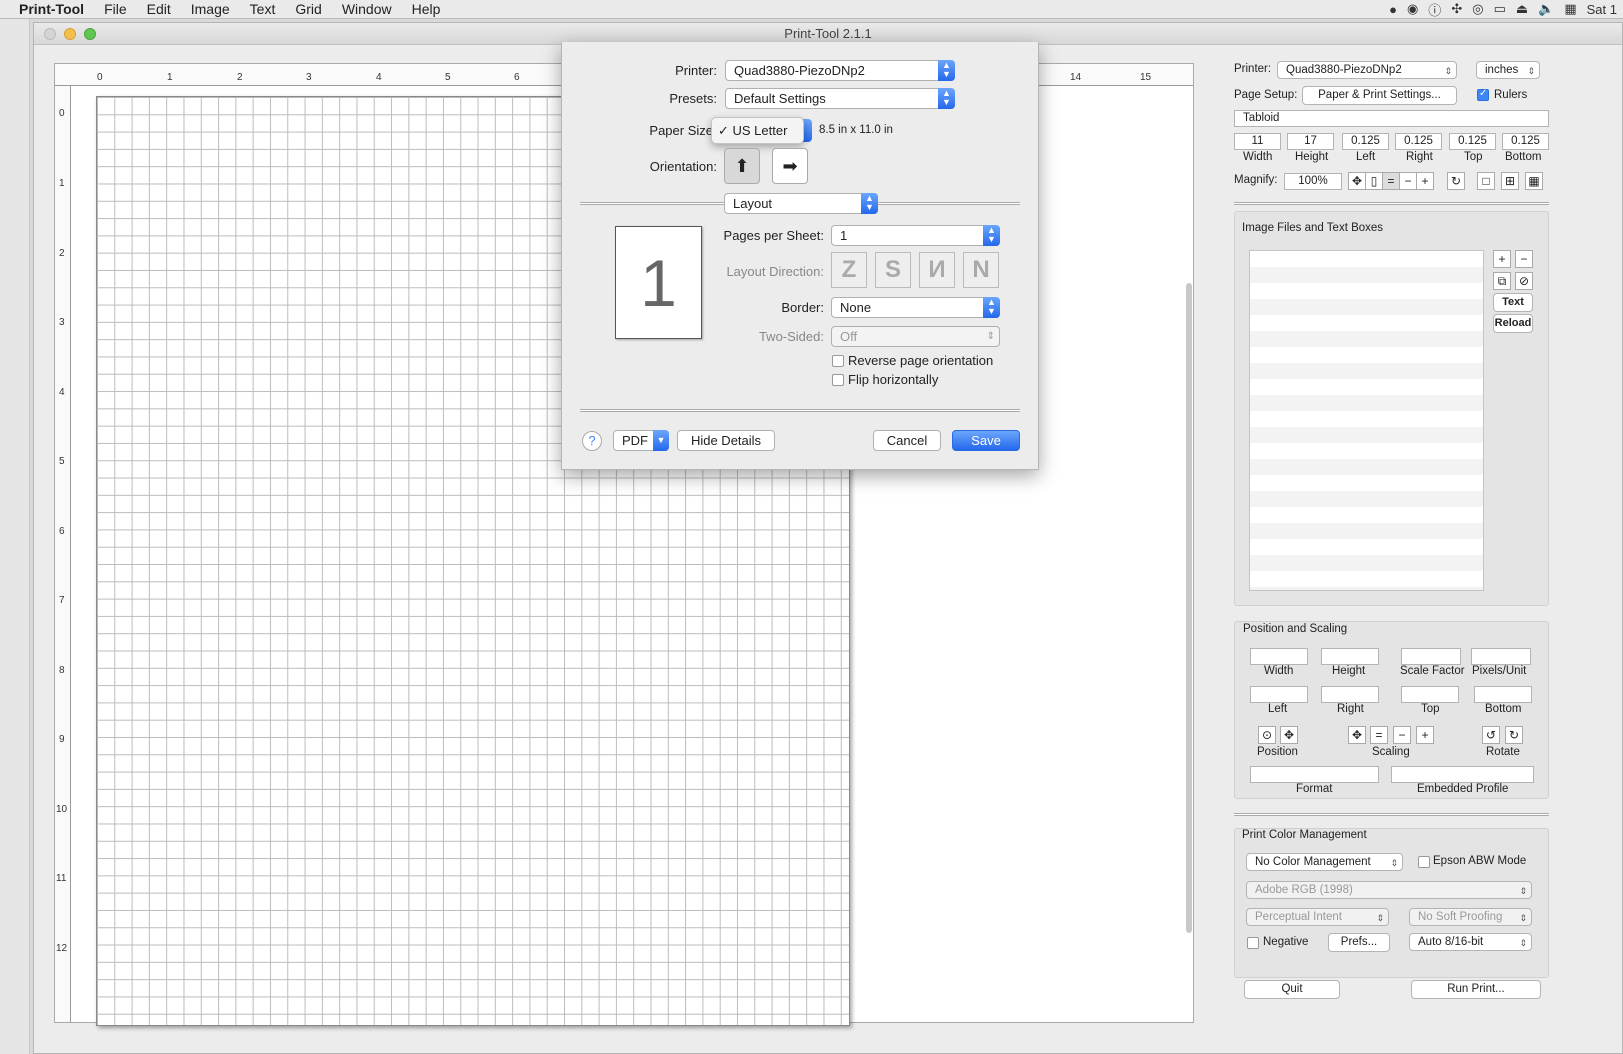 This screenshot has width=1623, height=1054. I want to click on direction-n-icon: N, so click(981, 270).